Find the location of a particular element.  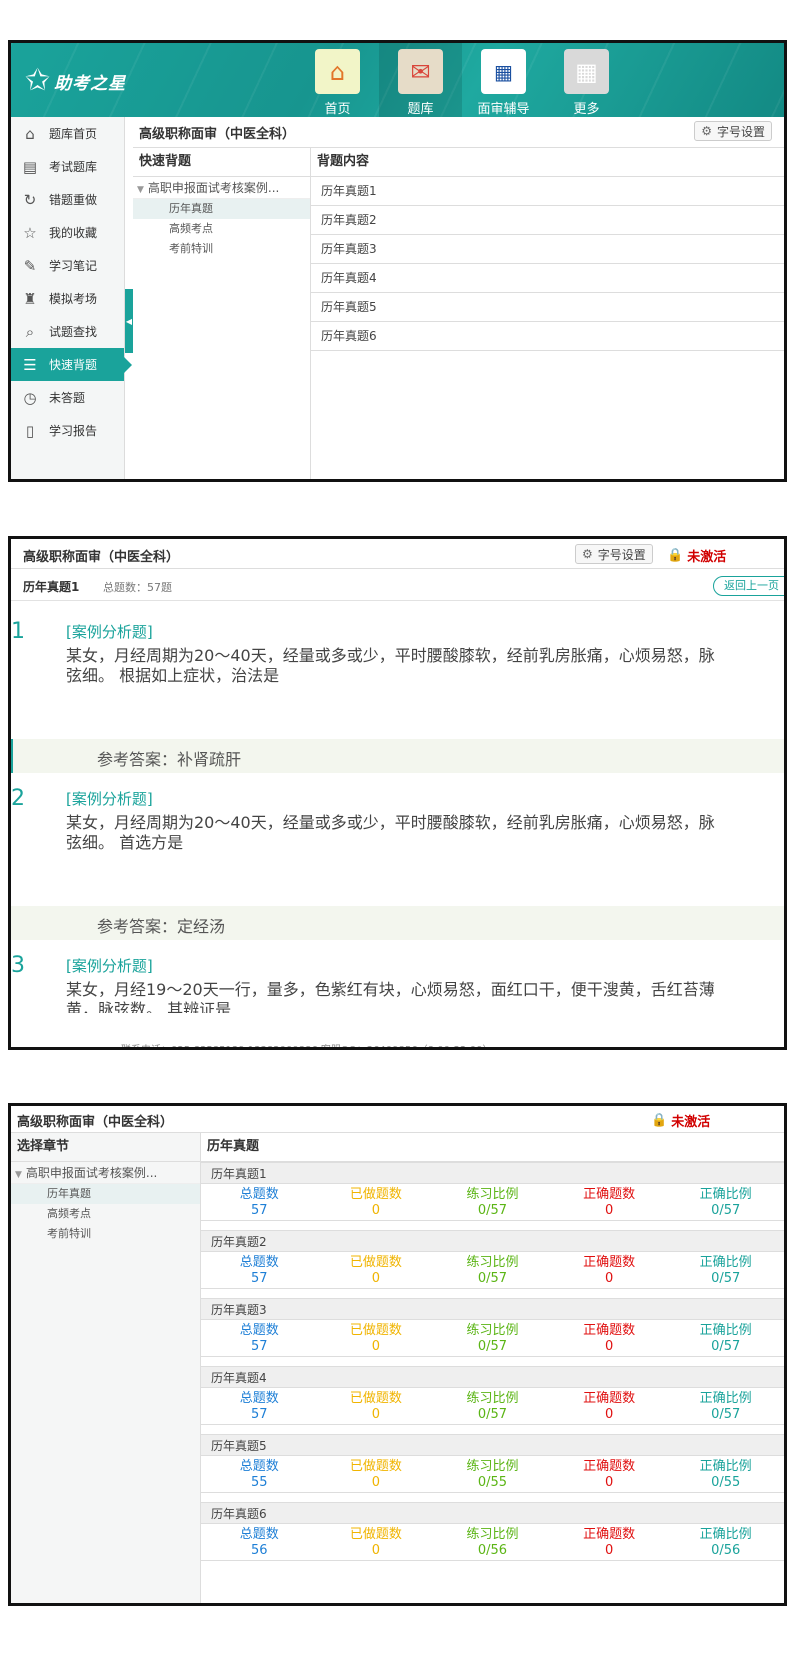

nav-question-bank: ✉ 题库 is located at coordinates (420, 80).